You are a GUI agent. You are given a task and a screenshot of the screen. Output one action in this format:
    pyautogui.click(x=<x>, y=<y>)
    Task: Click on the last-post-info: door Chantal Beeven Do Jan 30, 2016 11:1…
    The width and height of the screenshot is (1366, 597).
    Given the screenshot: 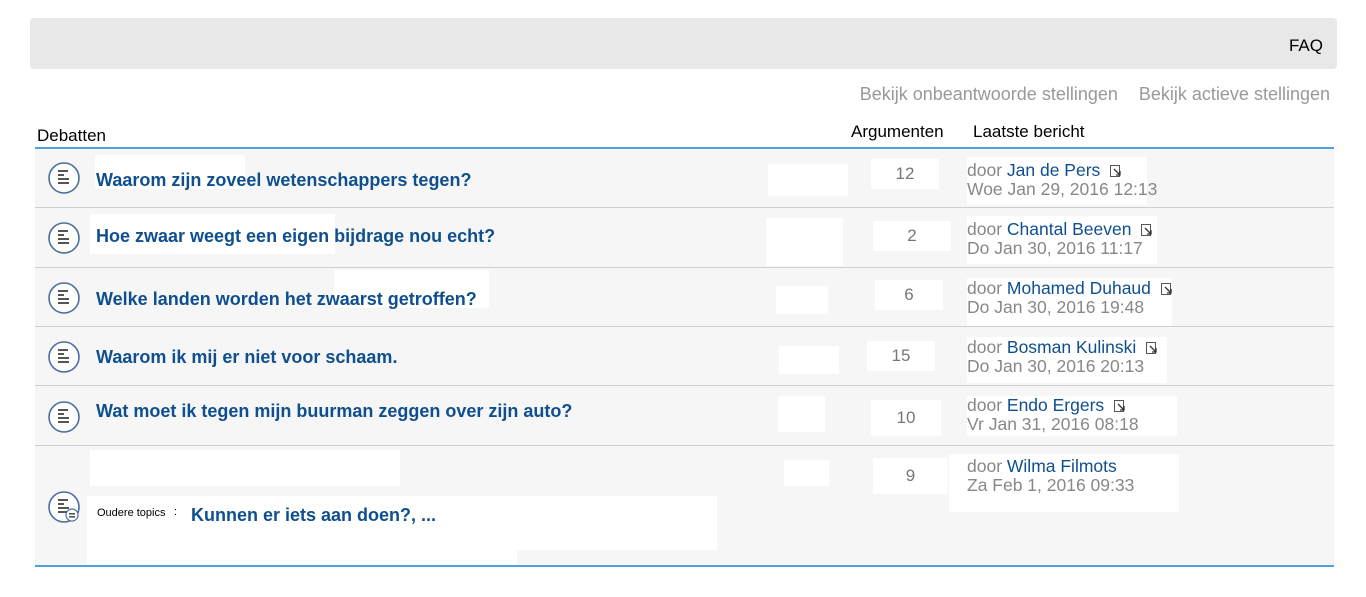 What is the action you would take?
    pyautogui.click(x=1060, y=239)
    